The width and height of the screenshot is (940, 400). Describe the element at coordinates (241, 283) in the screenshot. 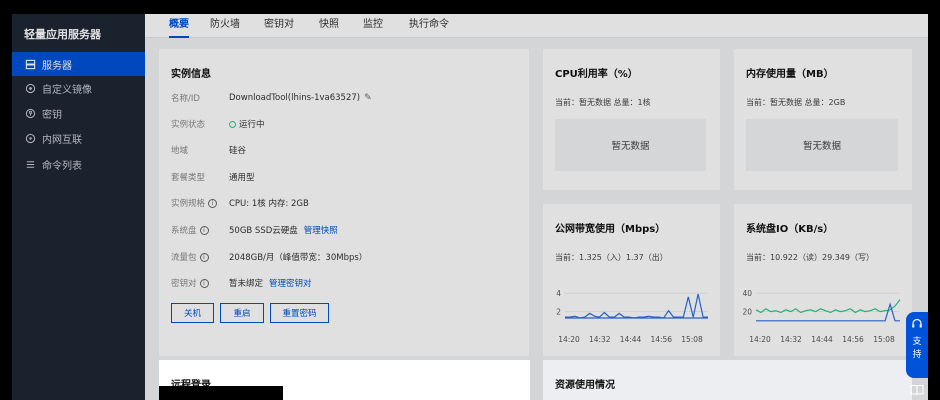

I see `info-row-keypair: 密钥对 i 暂未绑定 管理密钥对` at that location.